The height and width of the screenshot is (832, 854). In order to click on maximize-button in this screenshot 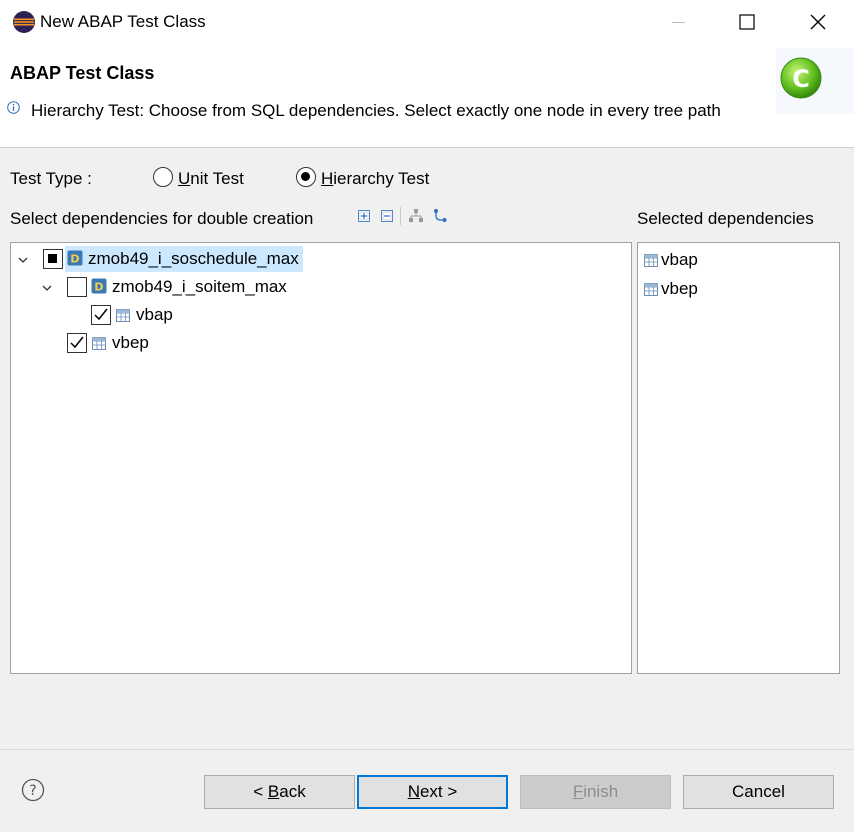, I will do `click(747, 22)`.